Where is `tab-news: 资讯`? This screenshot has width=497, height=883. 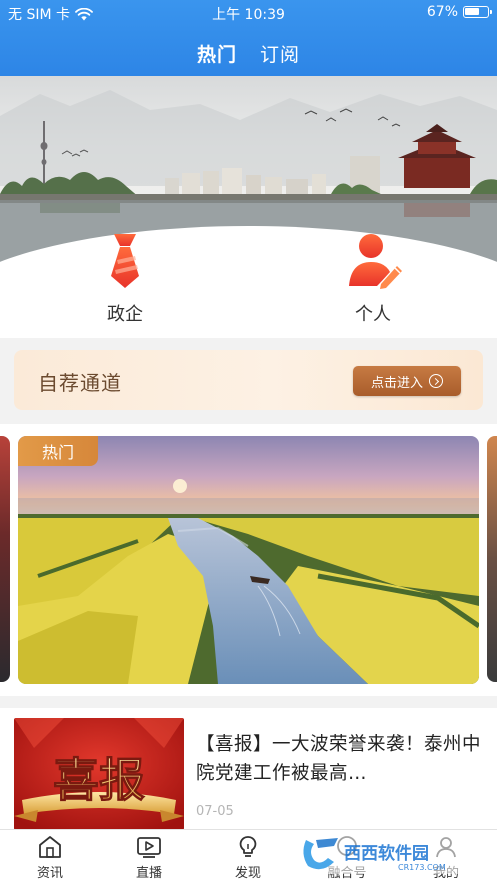
tab-news: 资讯 is located at coordinates (50, 857).